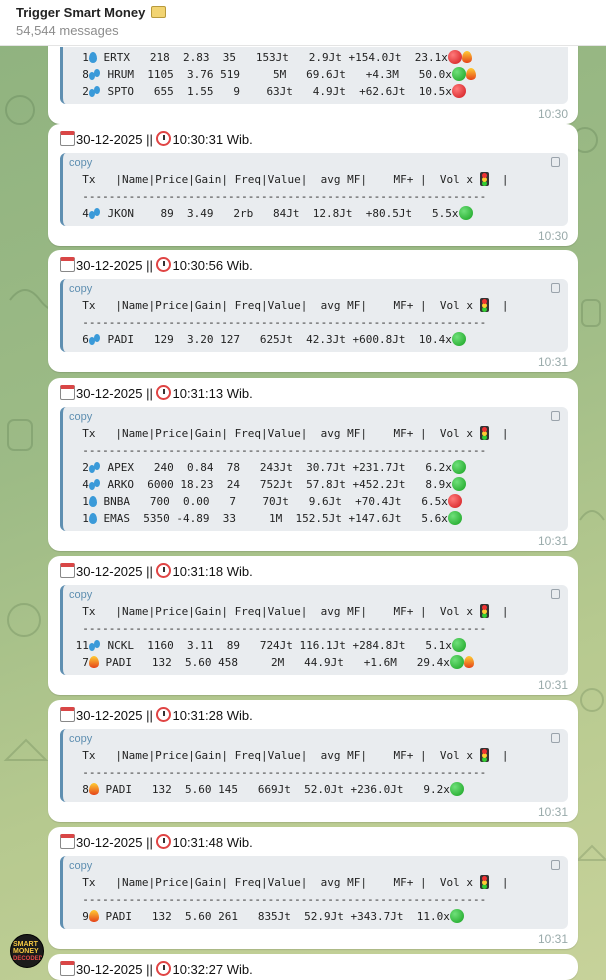 Image resolution: width=606 pixels, height=980 pixels. What do you see at coordinates (212, 139) in the screenshot?
I see `message-clock-time: 10:30:31 Wib.` at bounding box center [212, 139].